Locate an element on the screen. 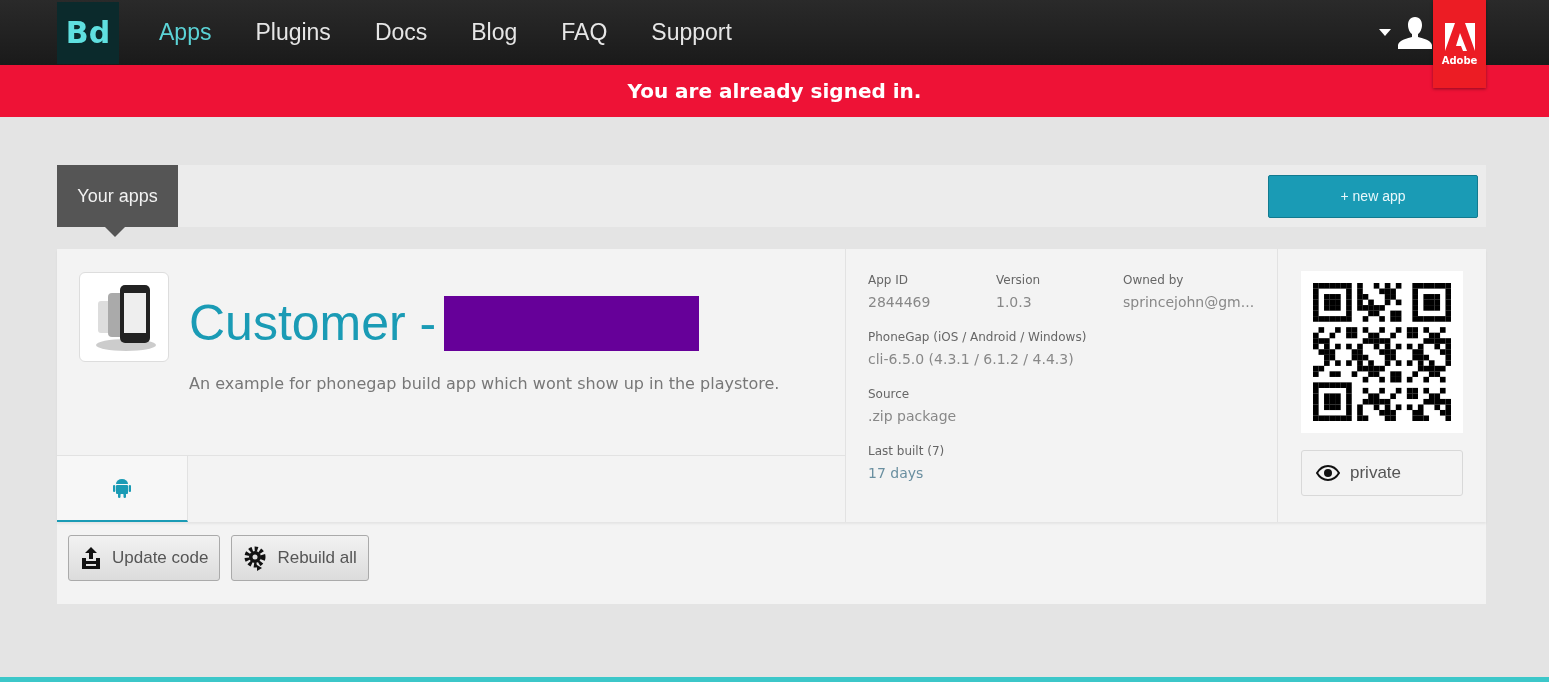 The height and width of the screenshot is (682, 1549). adobe-logo-icon is located at coordinates (1459, 36).